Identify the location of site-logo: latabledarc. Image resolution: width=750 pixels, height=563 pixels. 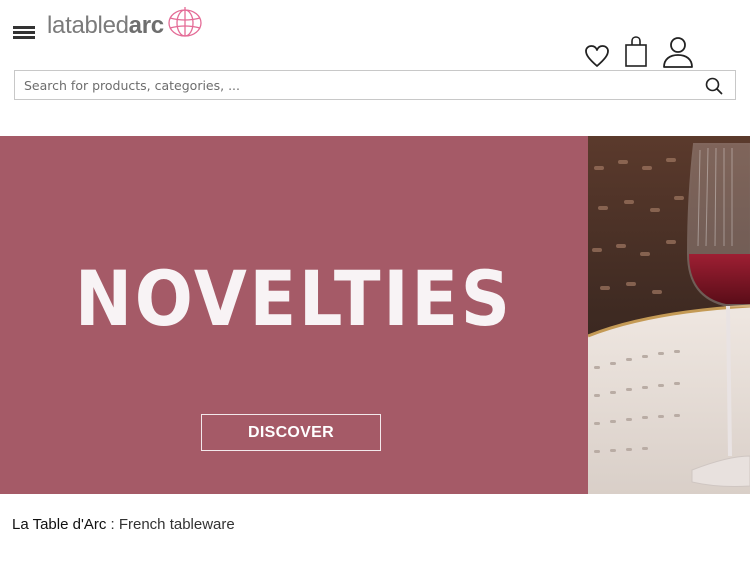
(125, 25).